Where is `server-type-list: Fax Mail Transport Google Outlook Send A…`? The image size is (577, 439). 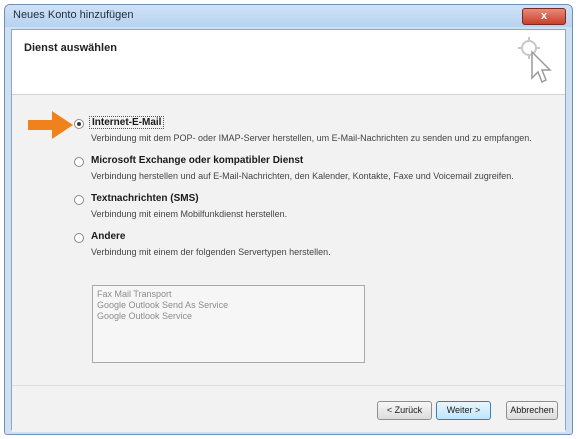
server-type-list: Fax Mail Transport Google Outlook Send A… is located at coordinates (228, 324).